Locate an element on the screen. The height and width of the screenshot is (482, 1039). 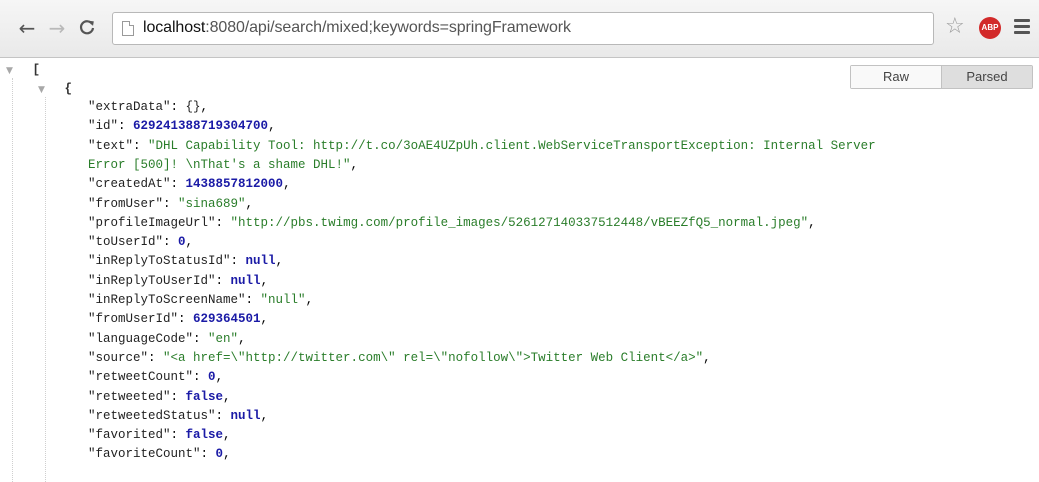
collapse-array-icon: ▼ is located at coordinates (9, 71).